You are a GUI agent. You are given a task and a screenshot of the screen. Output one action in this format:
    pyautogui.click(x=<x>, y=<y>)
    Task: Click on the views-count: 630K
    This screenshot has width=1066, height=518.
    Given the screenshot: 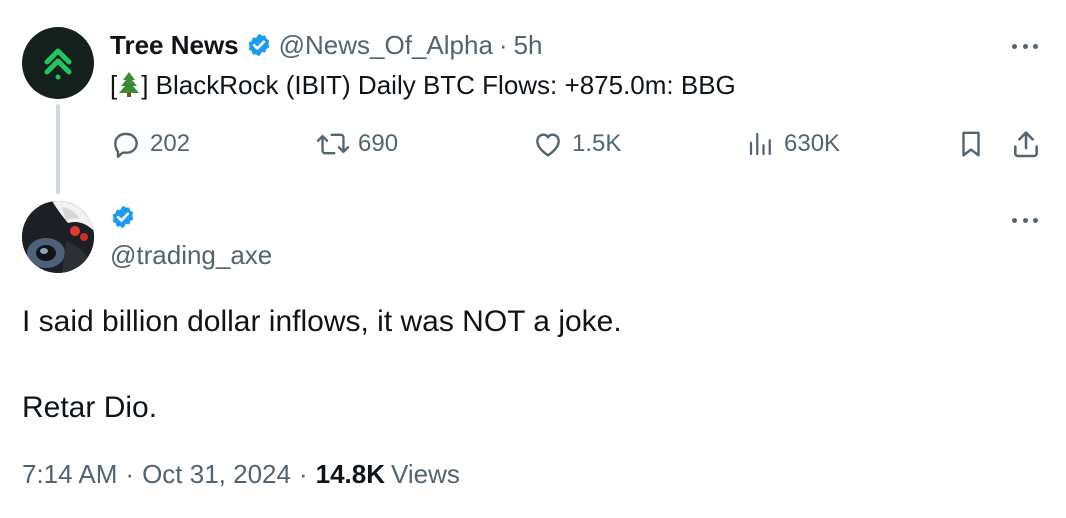 What is the action you would take?
    pyautogui.click(x=812, y=143)
    